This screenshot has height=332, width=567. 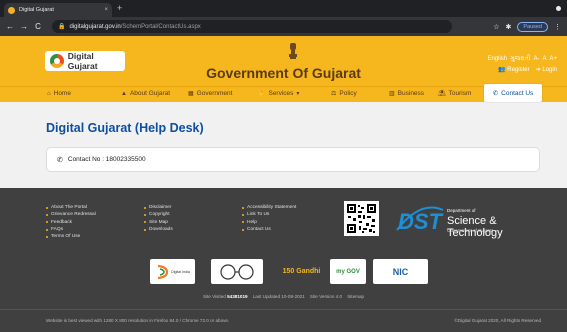 I want to click on lock-icon: 🔒, so click(x=61, y=26).